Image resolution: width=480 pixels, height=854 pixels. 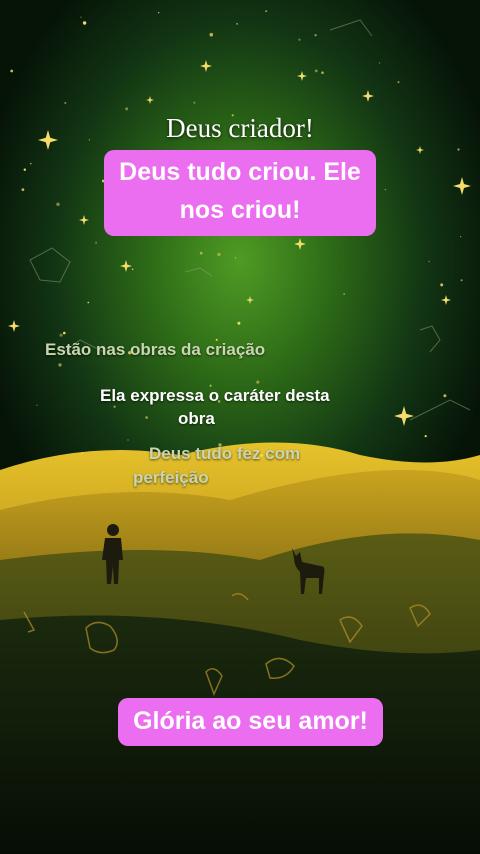 What do you see at coordinates (215, 395) in the screenshot?
I see `caption-character-line-1: Ela expressa o caráter desta` at bounding box center [215, 395].